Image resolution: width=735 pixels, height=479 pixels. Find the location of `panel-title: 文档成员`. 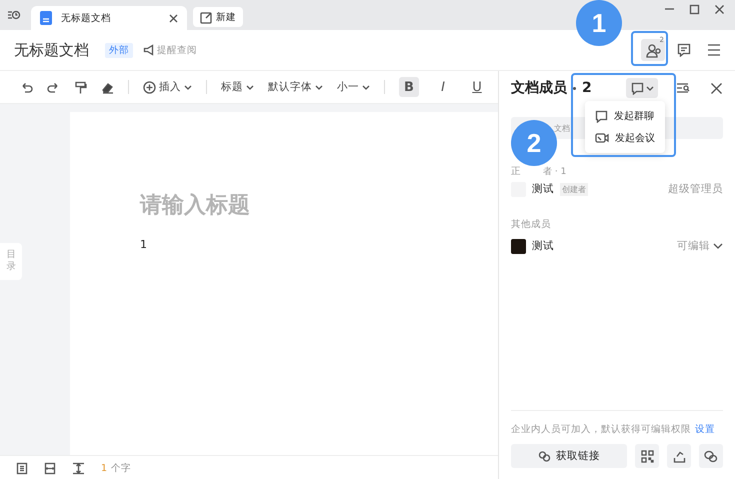

panel-title: 文档成员 is located at coordinates (539, 88).